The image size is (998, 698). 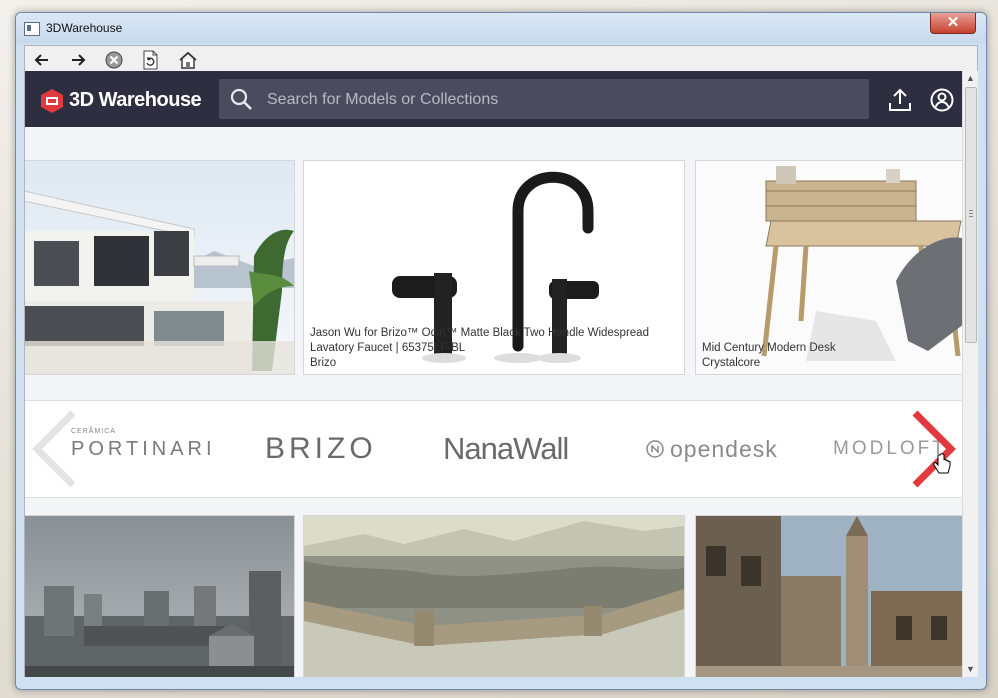 I want to click on window-title: 3DWarehouse, so click(x=84, y=28).